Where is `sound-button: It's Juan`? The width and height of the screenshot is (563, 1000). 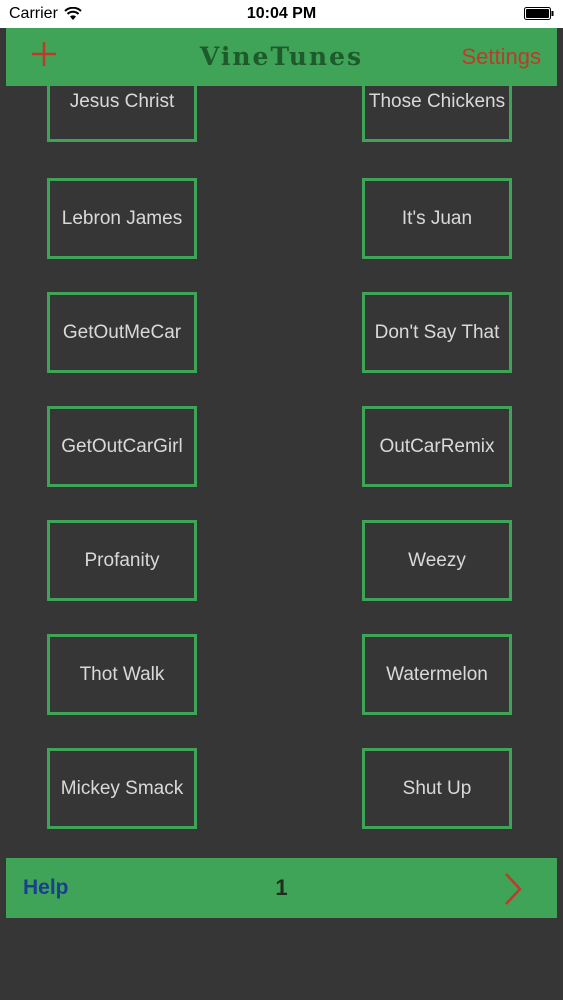
sound-button: It's Juan is located at coordinates (437, 218).